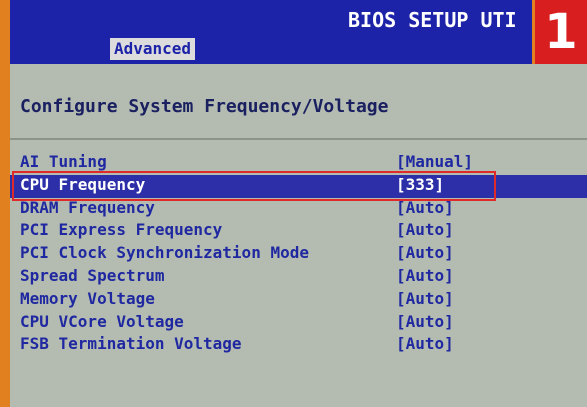 This screenshot has width=587, height=407. I want to click on setting-label: Memory Voltage, so click(87, 298).